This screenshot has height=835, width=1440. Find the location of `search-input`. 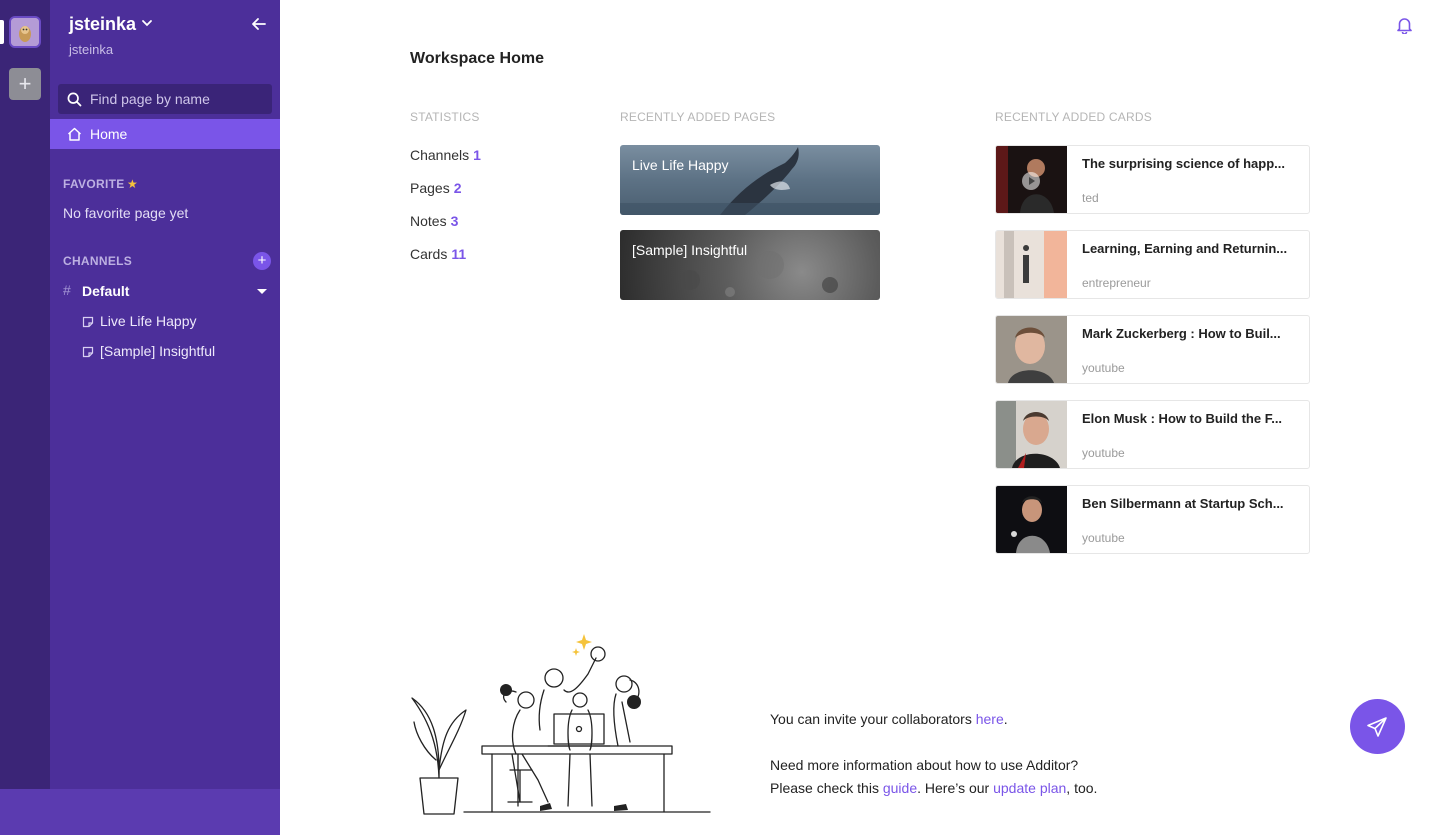

search-input is located at coordinates (178, 99).